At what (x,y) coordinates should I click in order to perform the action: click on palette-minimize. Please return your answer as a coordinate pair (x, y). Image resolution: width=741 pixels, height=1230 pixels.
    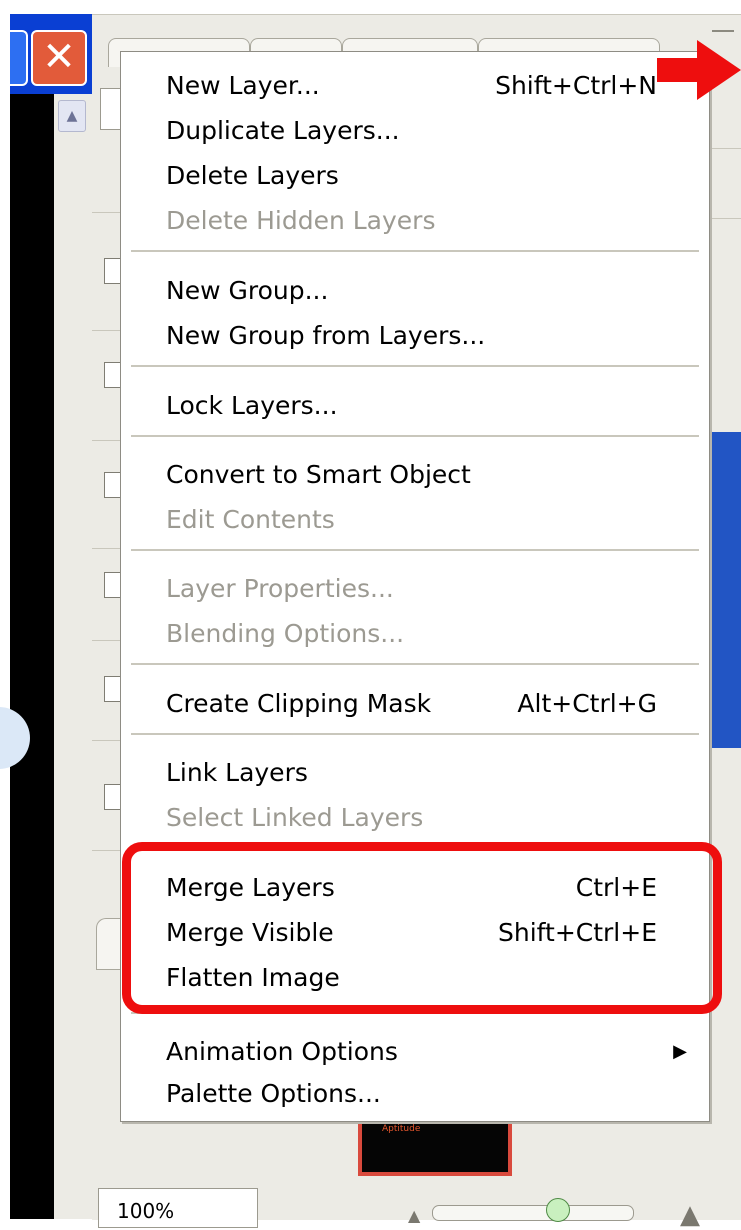
    Looking at the image, I should click on (723, 31).